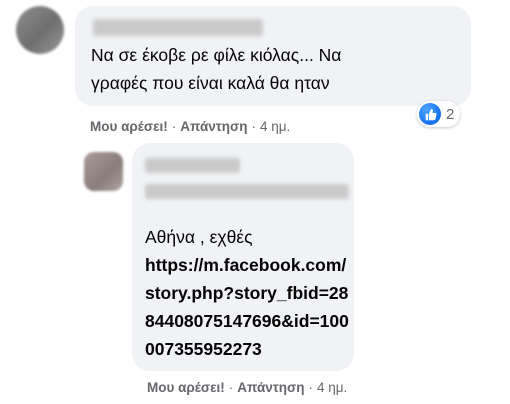 Image resolution: width=510 pixels, height=404 pixels. Describe the element at coordinates (275, 126) in the screenshot. I see `comment-timestamp: 4 ημ.` at that location.